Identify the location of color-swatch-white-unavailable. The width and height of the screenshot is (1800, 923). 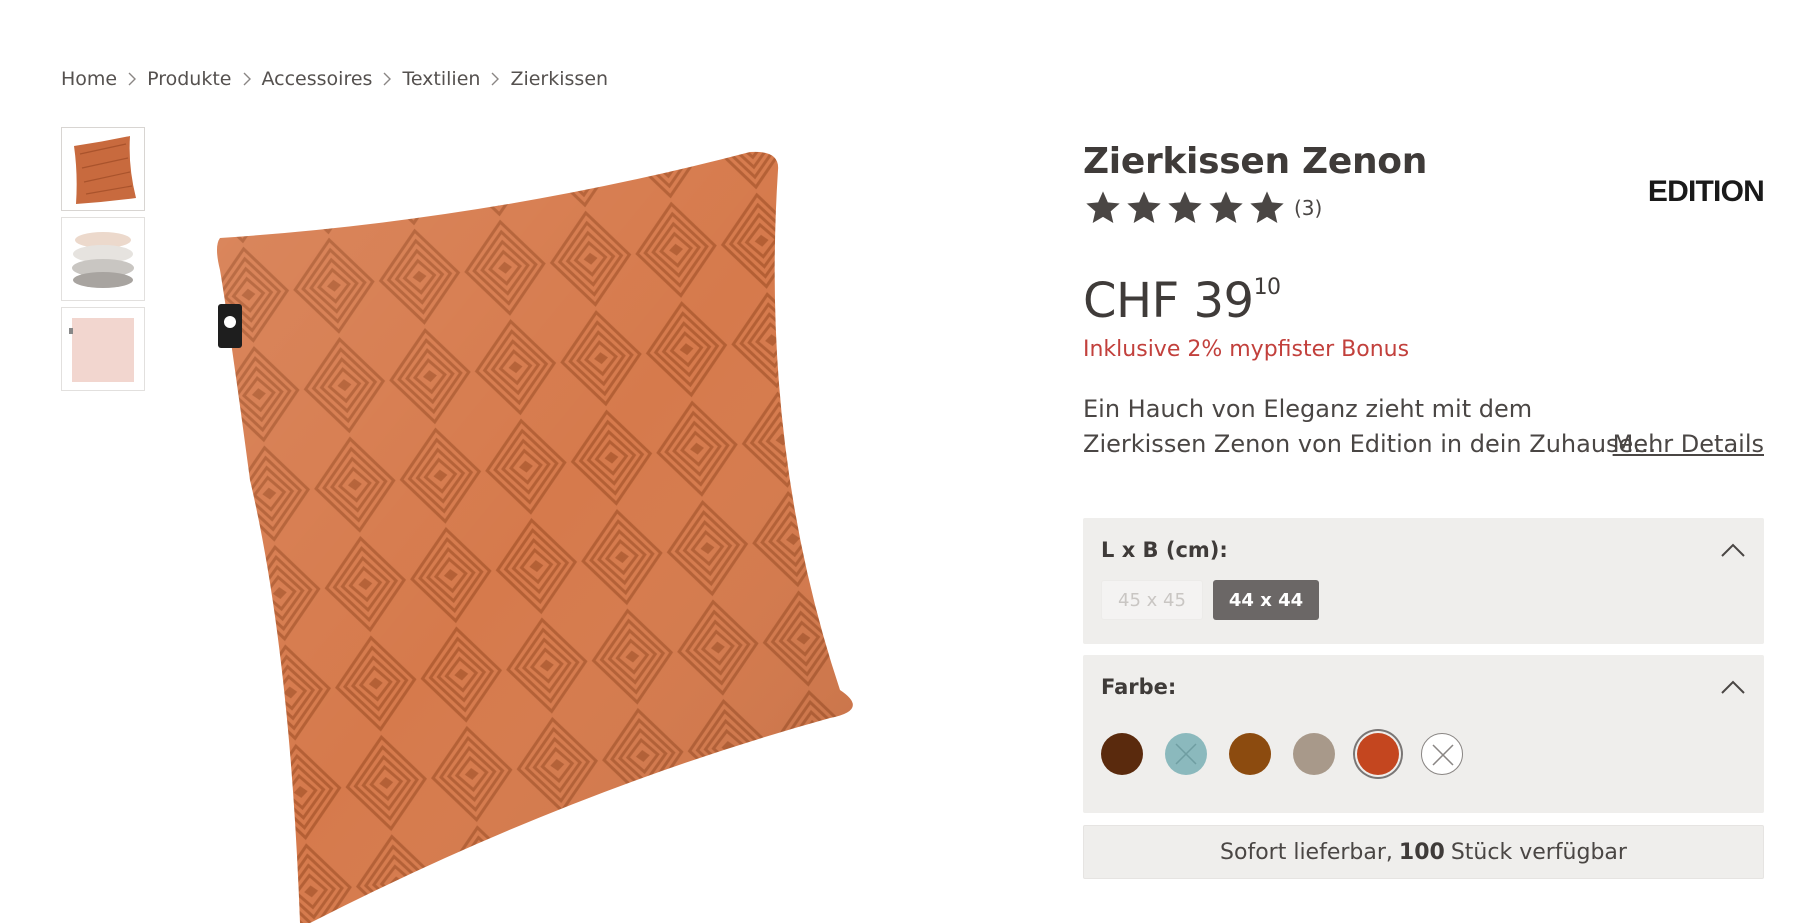
(1442, 754).